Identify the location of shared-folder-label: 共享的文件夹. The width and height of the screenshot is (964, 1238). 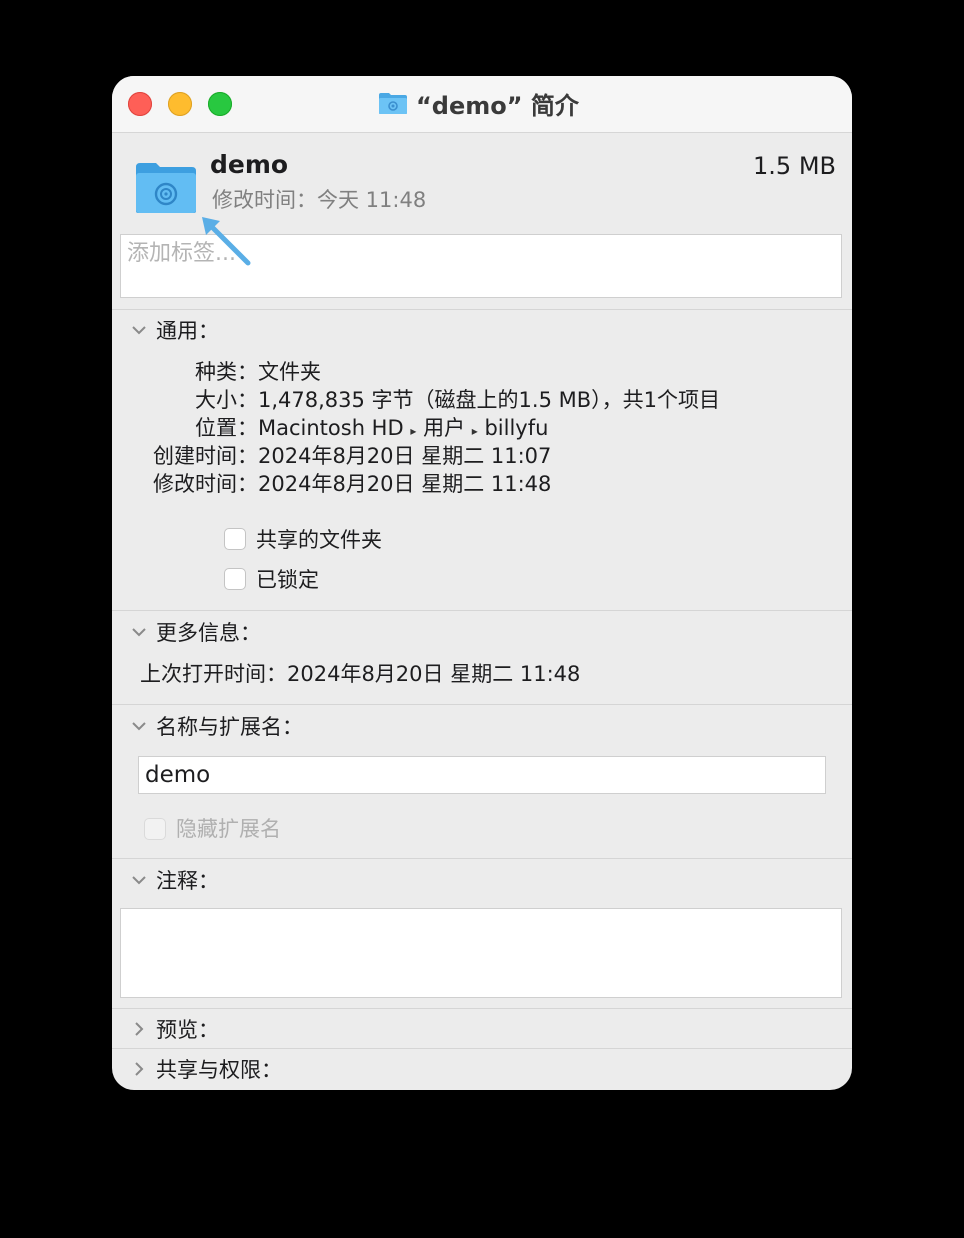
(319, 540).